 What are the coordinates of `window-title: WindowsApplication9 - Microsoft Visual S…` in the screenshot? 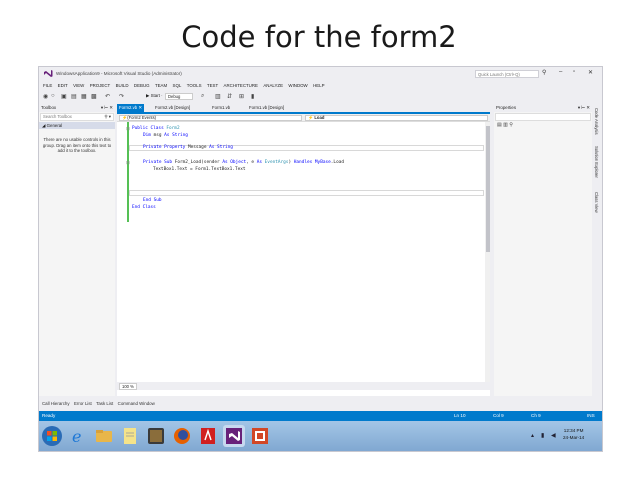 It's located at (119, 73).